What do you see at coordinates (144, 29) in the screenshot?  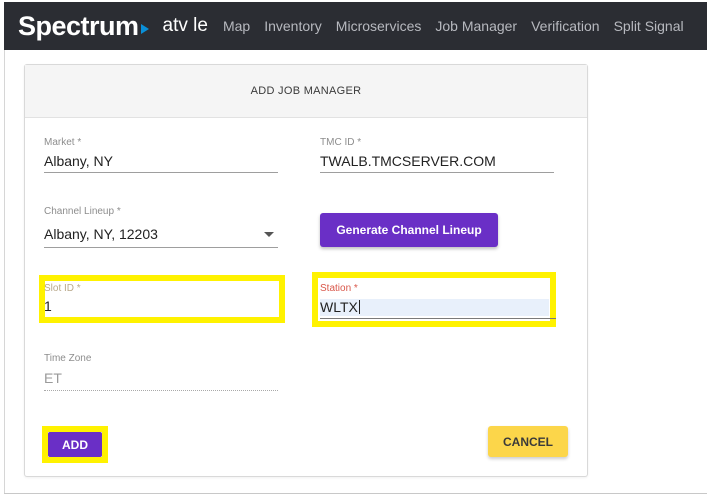 I see `brand-arrow-icon` at bounding box center [144, 29].